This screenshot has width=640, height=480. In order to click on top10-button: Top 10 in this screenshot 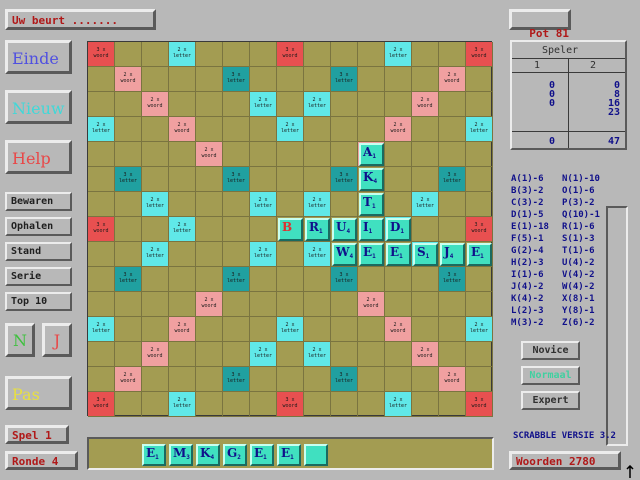, I will do `click(38, 301)`.